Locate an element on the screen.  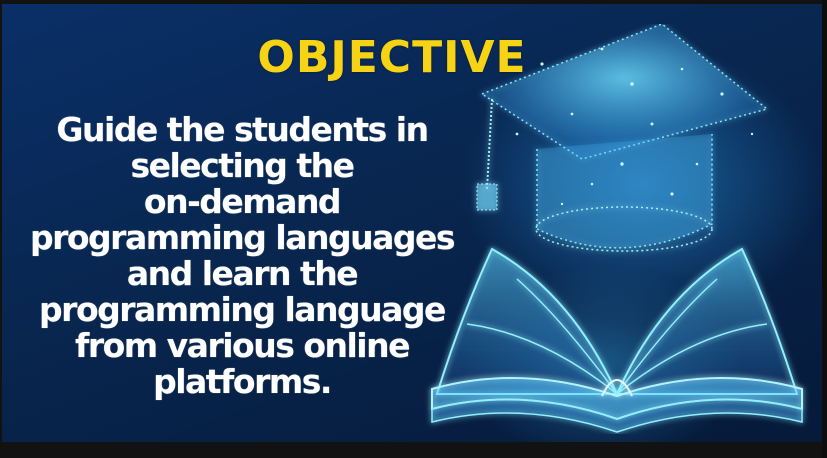
description-line: on-demand is located at coordinates (242, 201).